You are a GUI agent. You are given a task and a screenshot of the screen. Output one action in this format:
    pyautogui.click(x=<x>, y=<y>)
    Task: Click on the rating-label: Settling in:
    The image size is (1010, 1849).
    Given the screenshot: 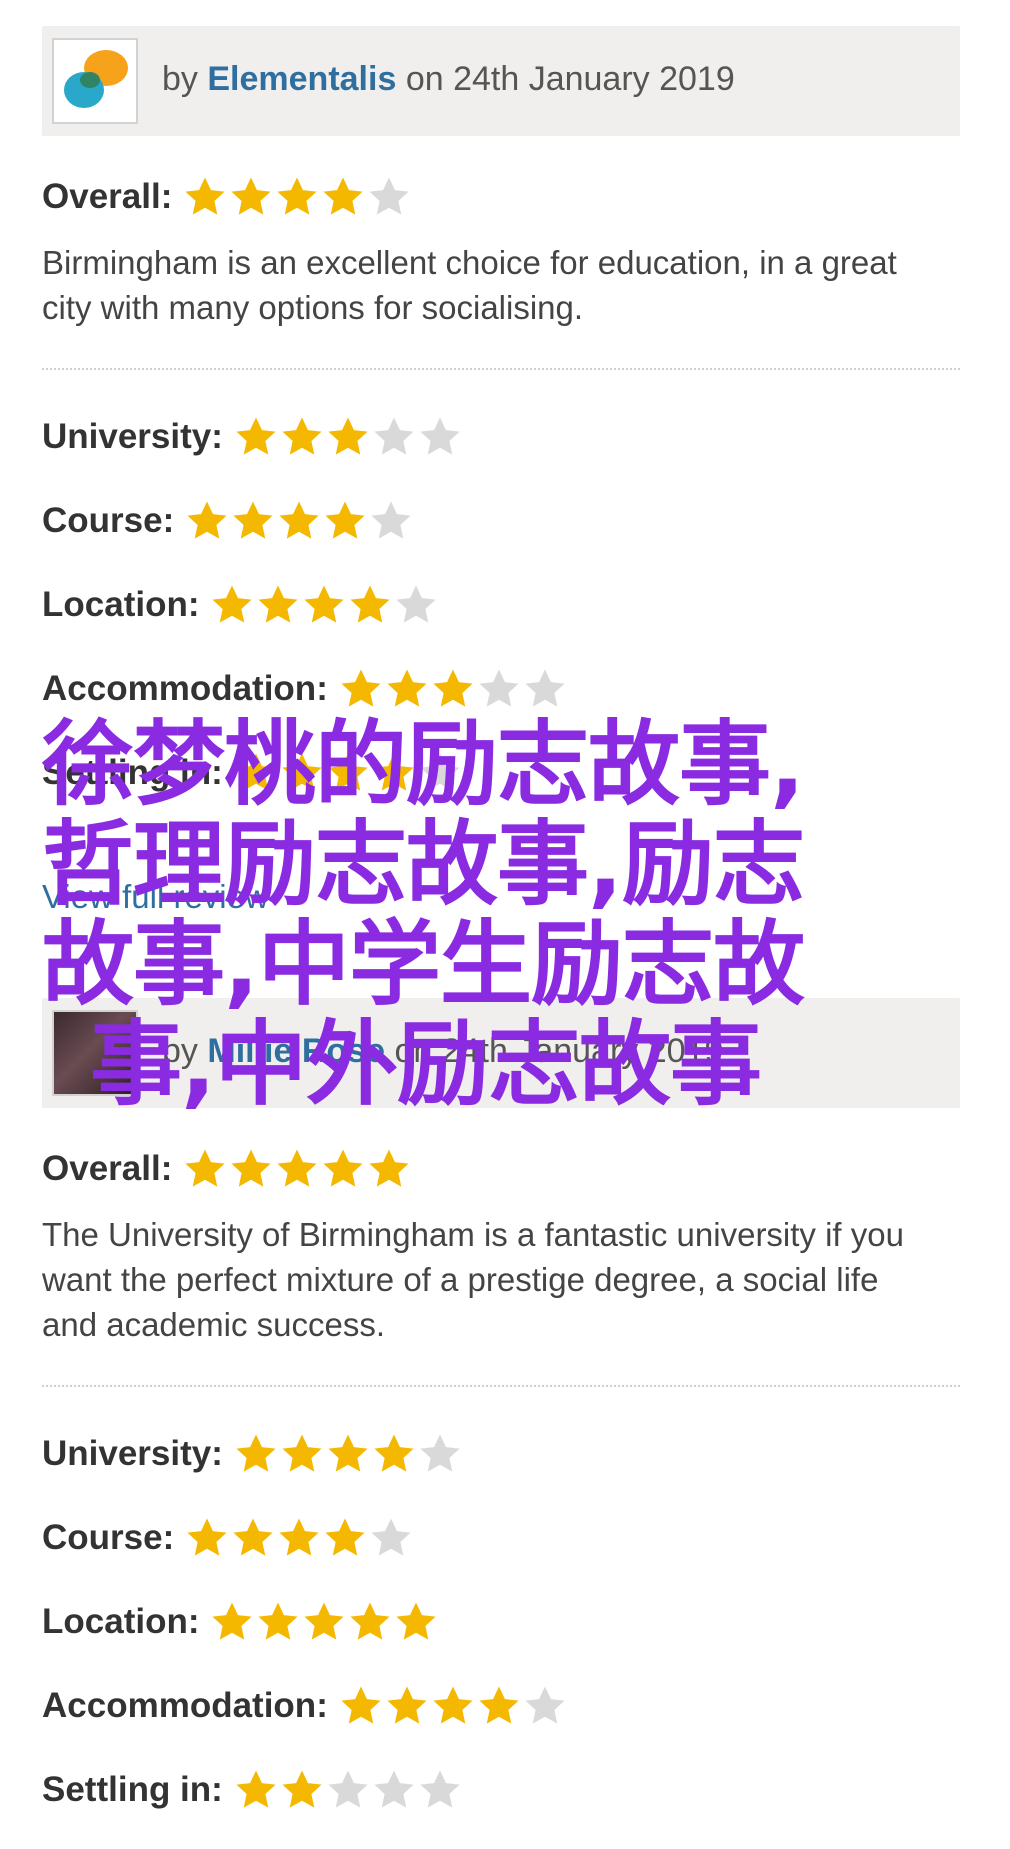 What is the action you would take?
    pyautogui.click(x=132, y=1789)
    